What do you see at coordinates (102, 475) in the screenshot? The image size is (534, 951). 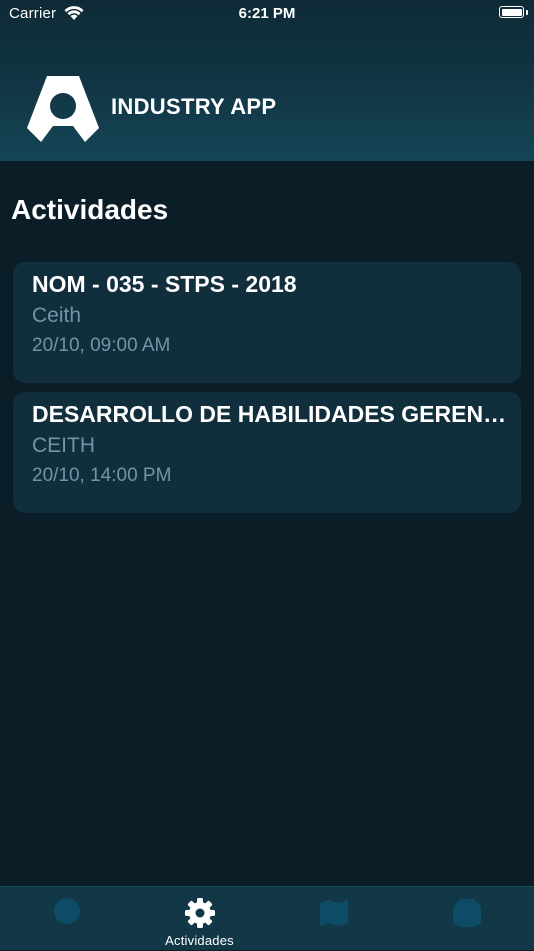 I see `activity-datetime: 20/10, 14:00 PM` at bounding box center [102, 475].